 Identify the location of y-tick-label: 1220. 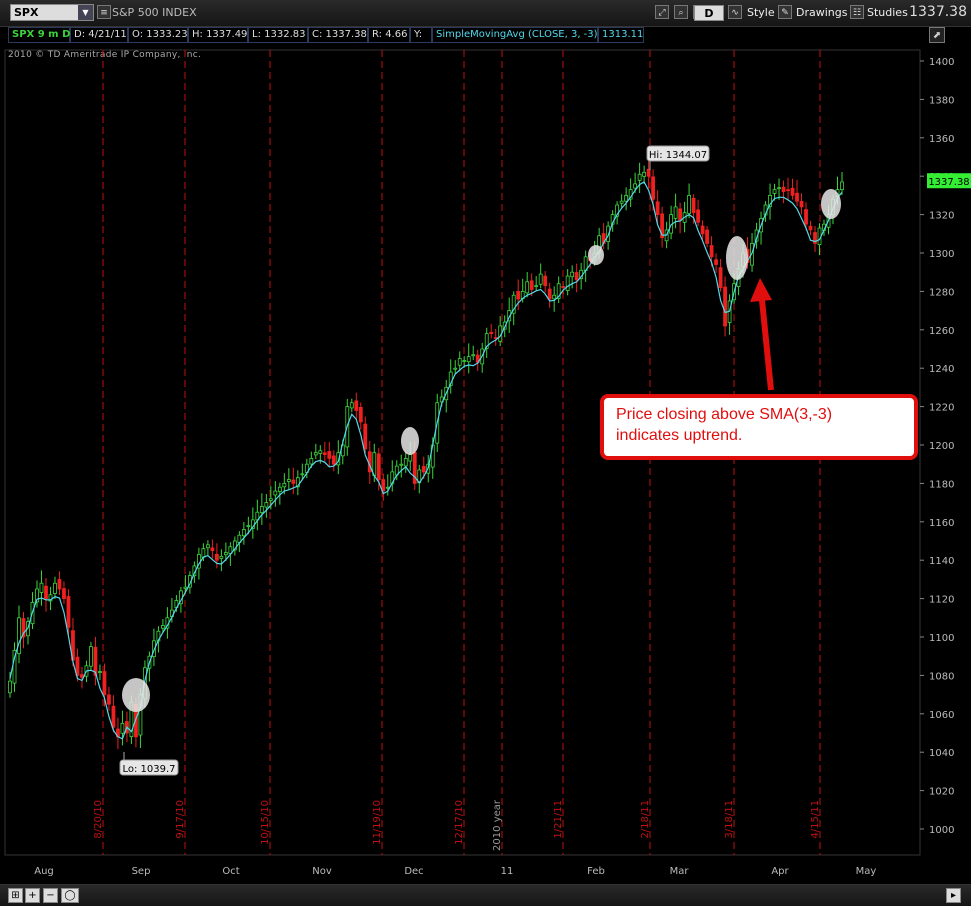
(941, 408).